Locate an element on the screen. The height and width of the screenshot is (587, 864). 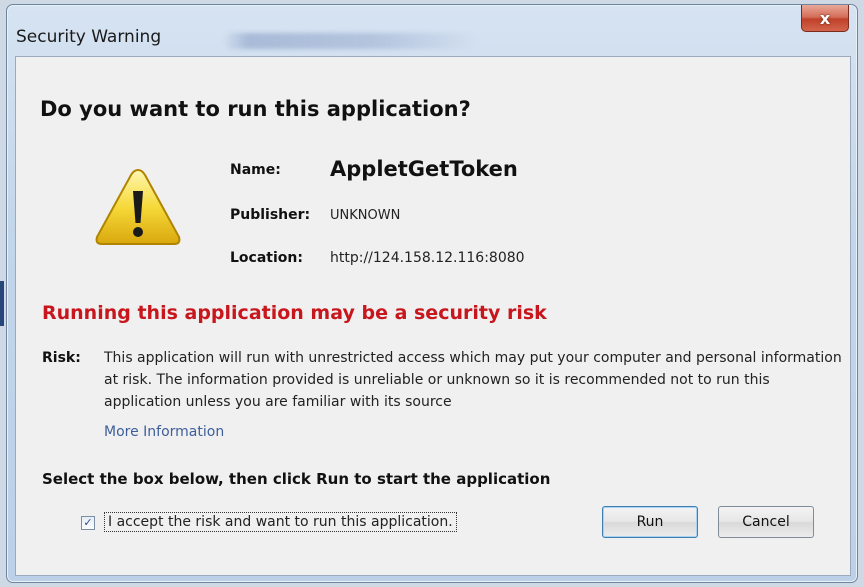
location-label: Location: is located at coordinates (266, 258).